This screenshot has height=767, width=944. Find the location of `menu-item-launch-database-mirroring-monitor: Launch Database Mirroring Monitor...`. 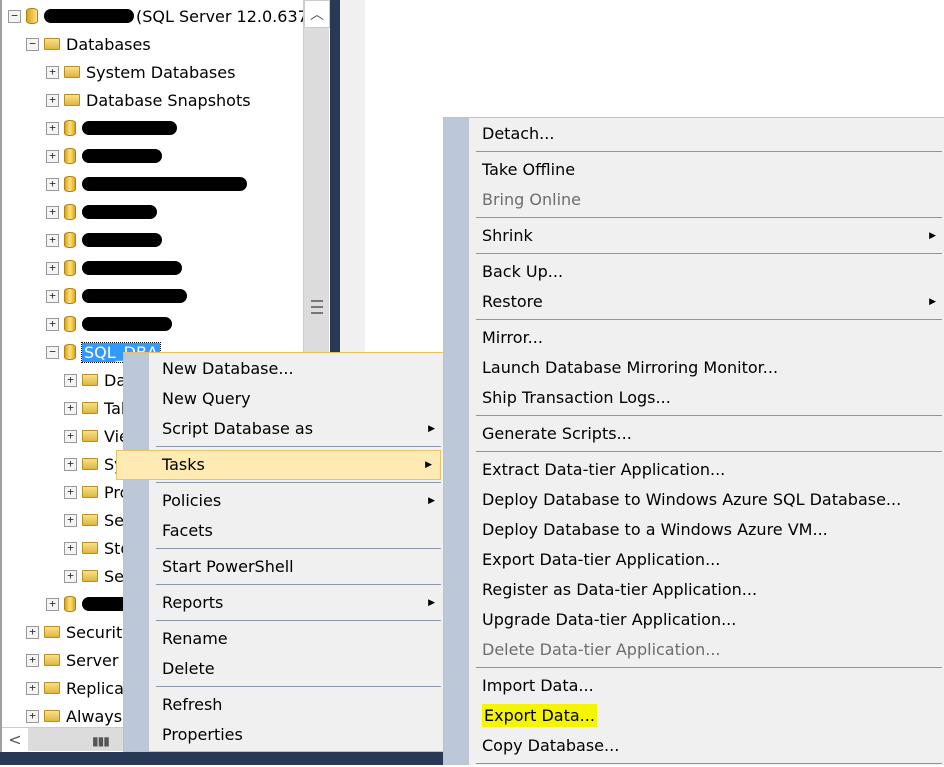

menu-item-launch-database-mirroring-monitor: Launch Database Mirroring Monitor... is located at coordinates (694, 368).